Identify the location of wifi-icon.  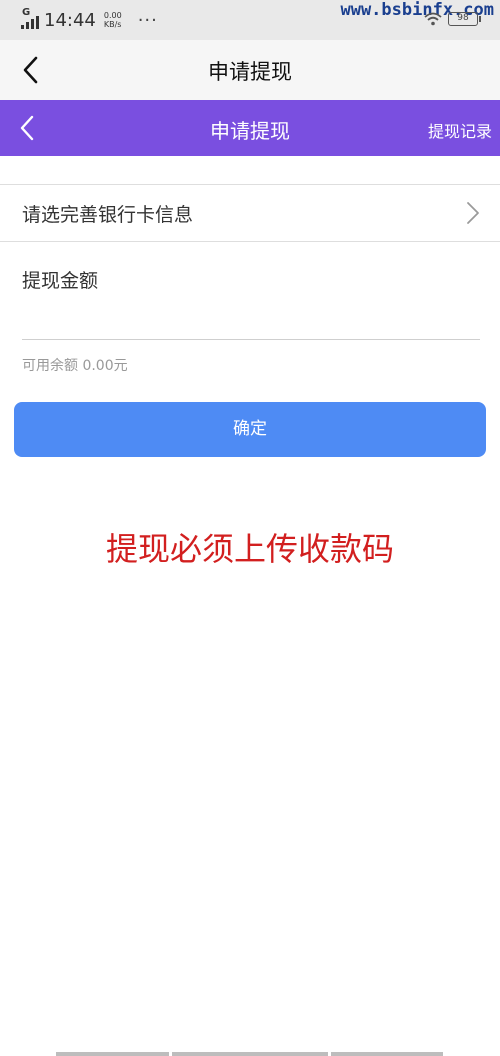
(433, 19).